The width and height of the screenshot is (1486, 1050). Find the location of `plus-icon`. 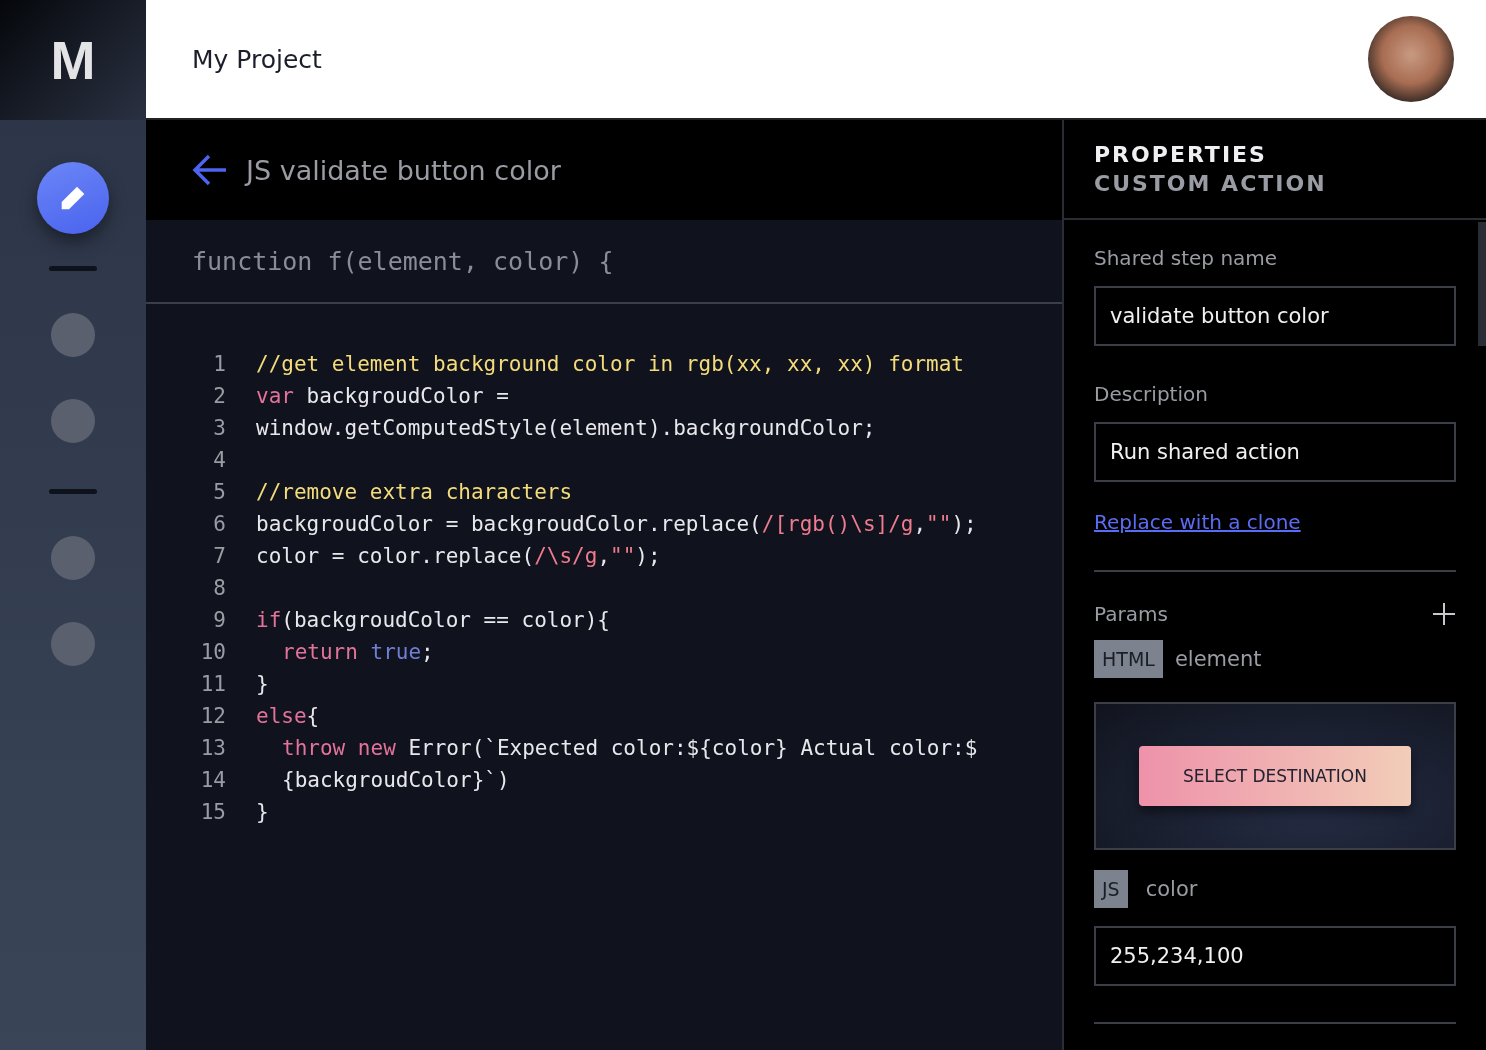

plus-icon is located at coordinates (1444, 614).